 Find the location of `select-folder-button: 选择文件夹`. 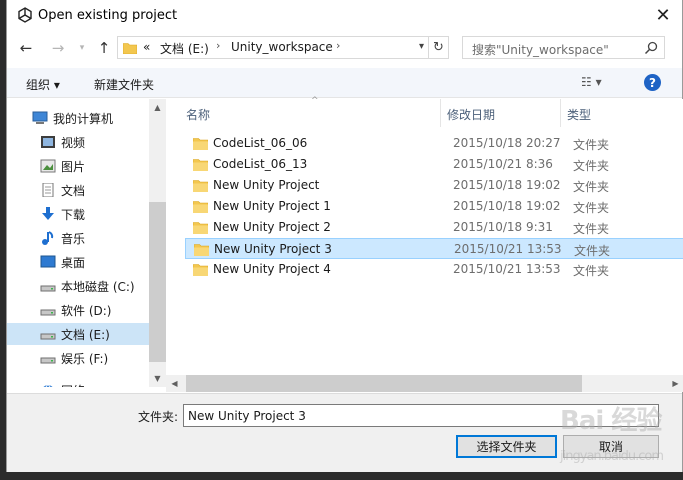

select-folder-button: 选择文件夹 is located at coordinates (506, 446).